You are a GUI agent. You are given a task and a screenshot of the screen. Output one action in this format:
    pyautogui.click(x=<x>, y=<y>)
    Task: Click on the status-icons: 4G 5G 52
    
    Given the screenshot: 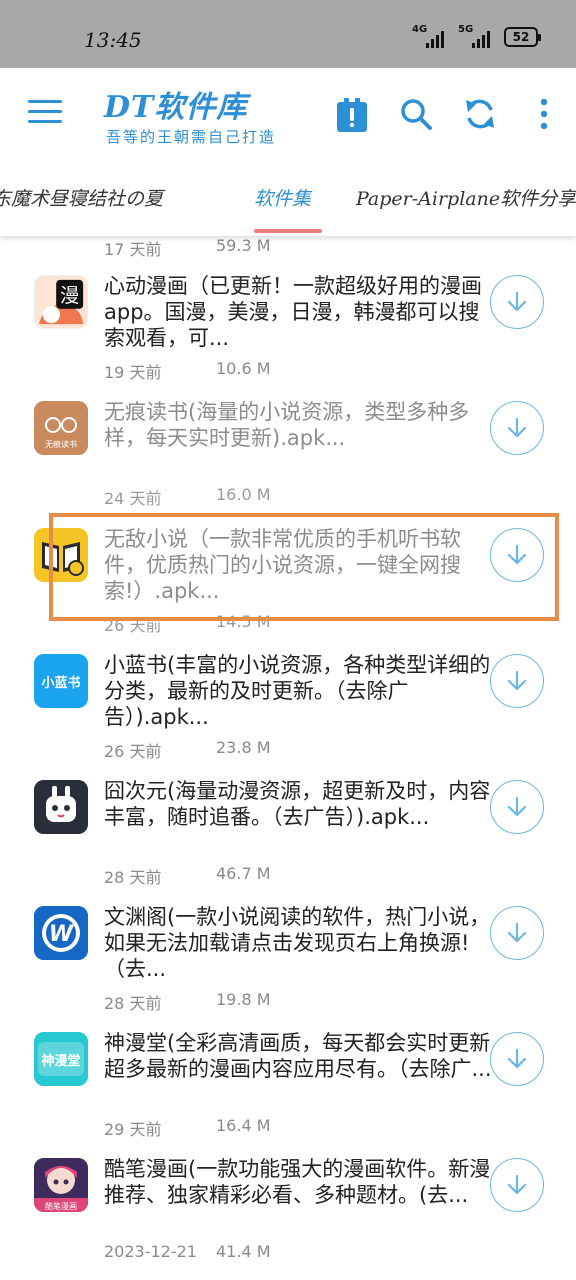 What is the action you would take?
    pyautogui.click(x=476, y=36)
    